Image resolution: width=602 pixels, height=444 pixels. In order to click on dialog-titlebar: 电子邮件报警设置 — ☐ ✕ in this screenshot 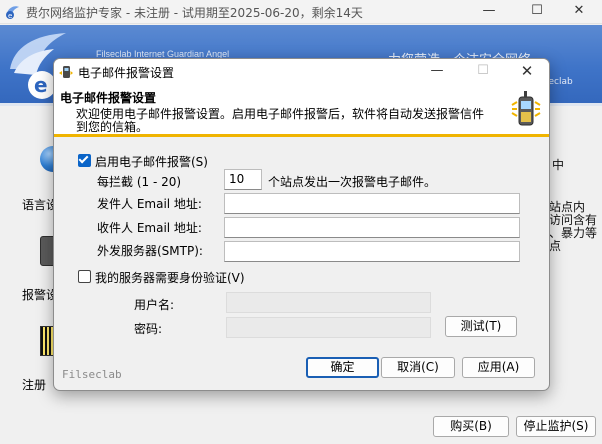, I will do `click(301, 72)`.